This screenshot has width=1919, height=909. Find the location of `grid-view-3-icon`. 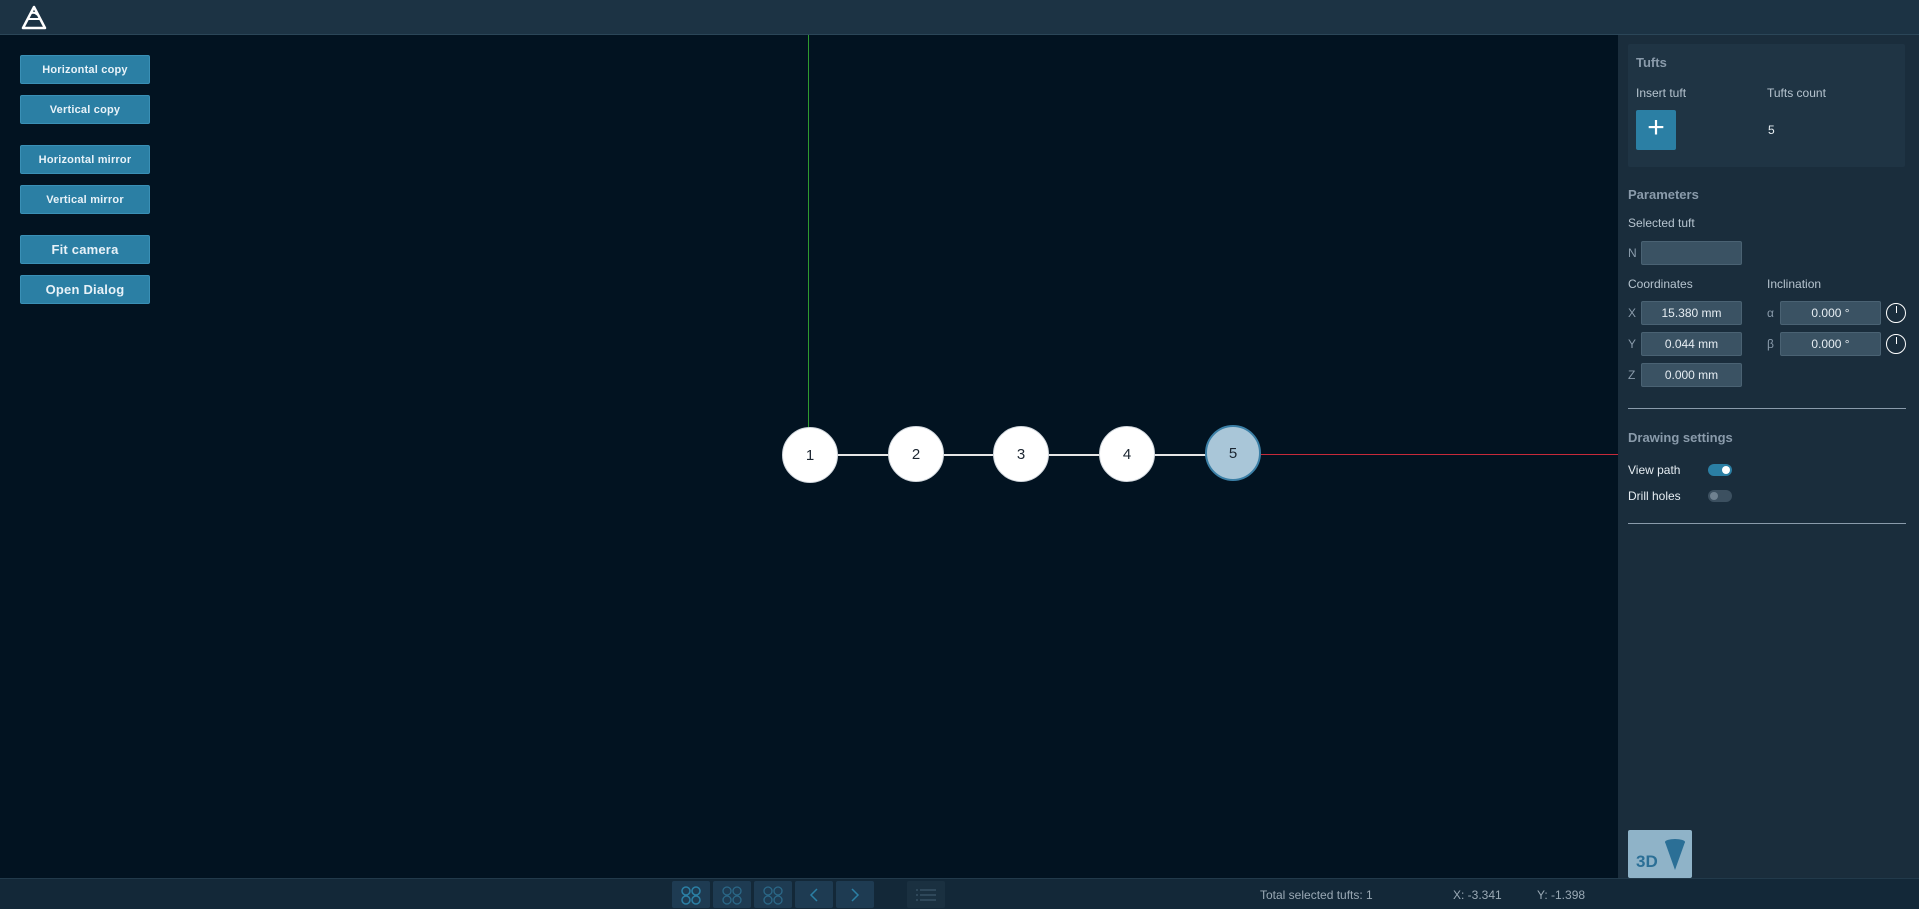

grid-view-3-icon is located at coordinates (773, 894).